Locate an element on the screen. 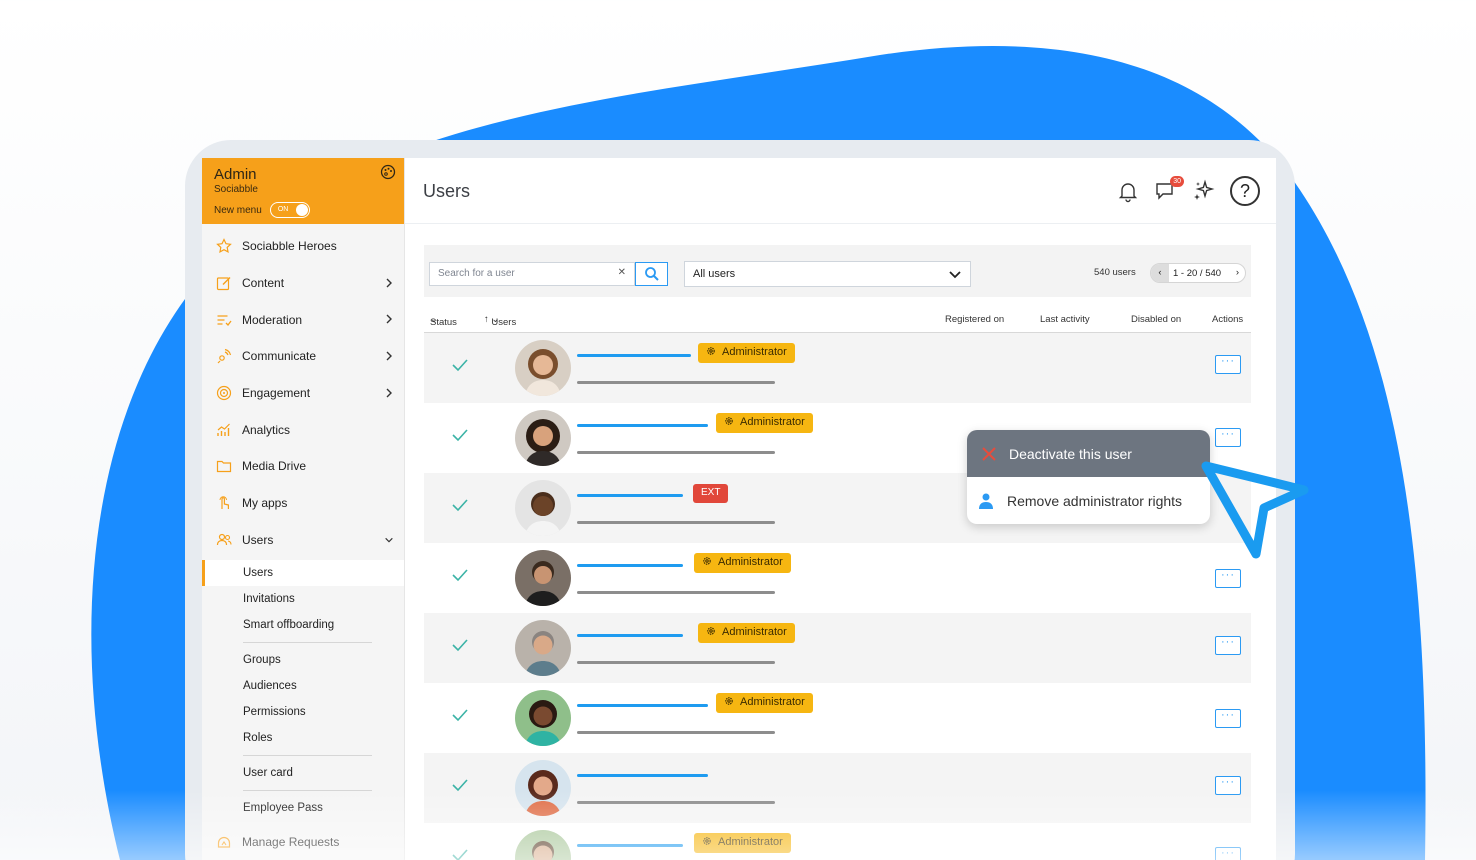 Image resolution: width=1476 pixels, height=860 pixels. sidebar-item-analytics: Analytics is located at coordinates (303, 429).